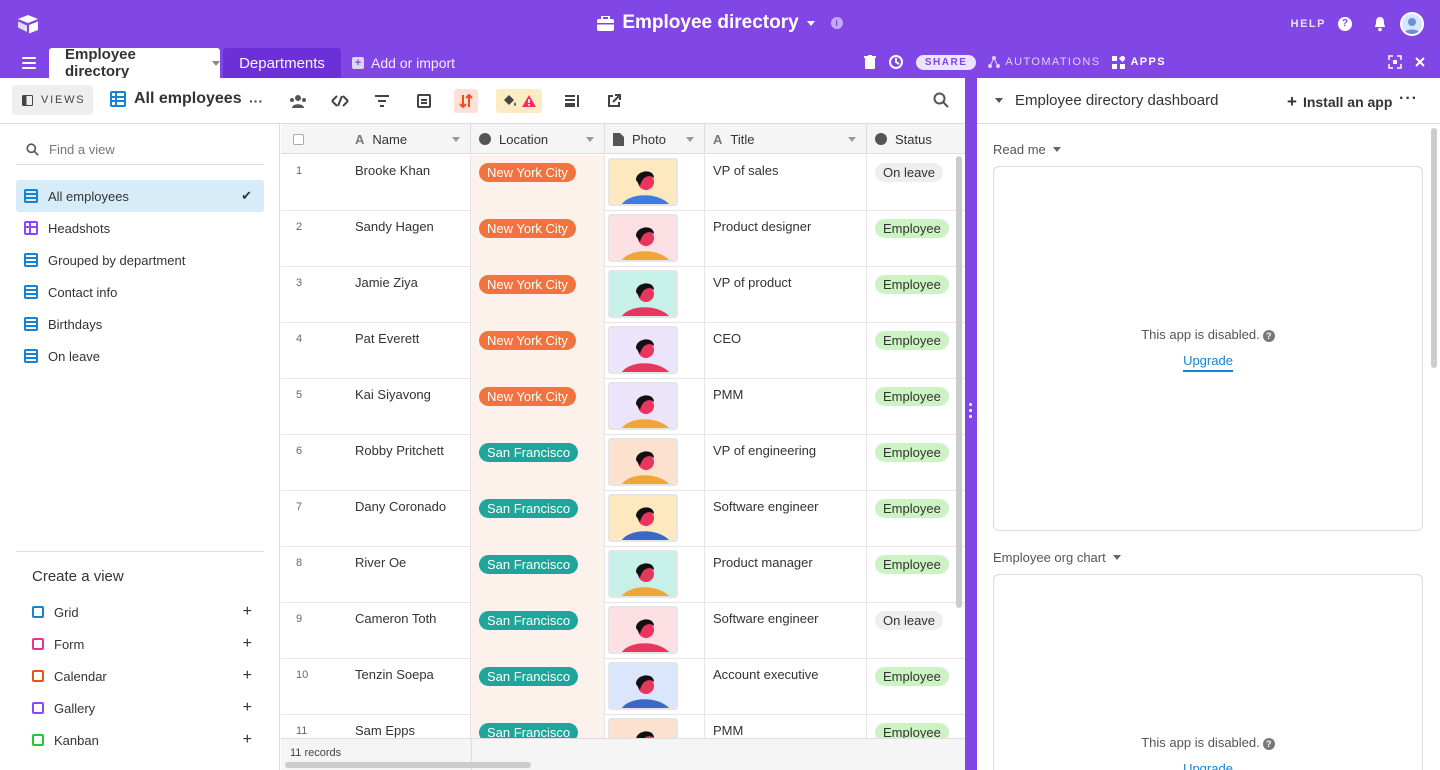 This screenshot has height=770, width=1440. I want to click on find-view-input: Find a view, so click(140, 150).